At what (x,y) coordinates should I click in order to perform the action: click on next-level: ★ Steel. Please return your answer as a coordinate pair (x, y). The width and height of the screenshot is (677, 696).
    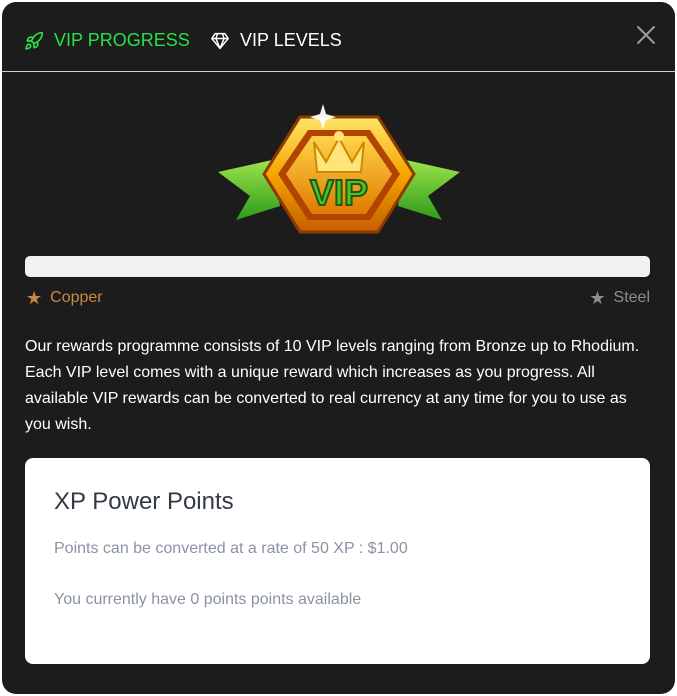
    Looking at the image, I should click on (619, 298).